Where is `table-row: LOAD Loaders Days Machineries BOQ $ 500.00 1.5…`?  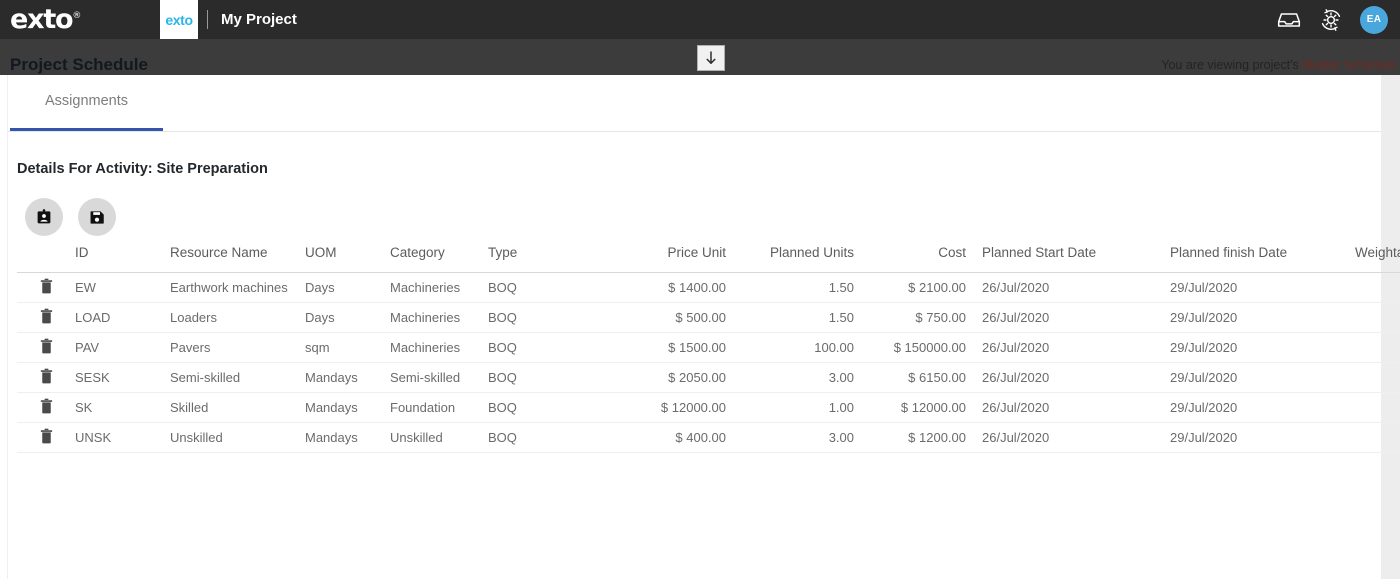 table-row: LOAD Loaders Days Machineries BOQ $ 500.00 1.5… is located at coordinates (708, 317).